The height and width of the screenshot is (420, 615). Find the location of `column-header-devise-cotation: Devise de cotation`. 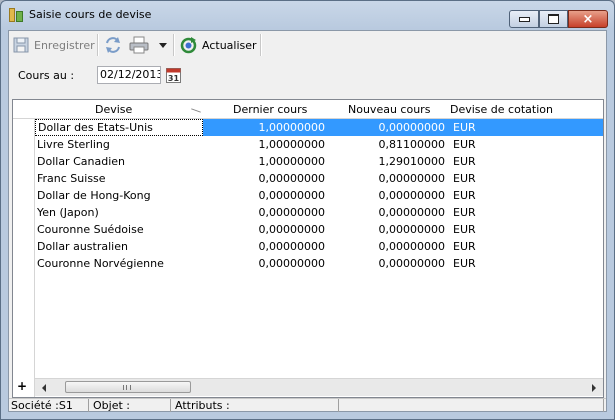

column-header-devise-cotation: Devise de cotation is located at coordinates (501, 109).